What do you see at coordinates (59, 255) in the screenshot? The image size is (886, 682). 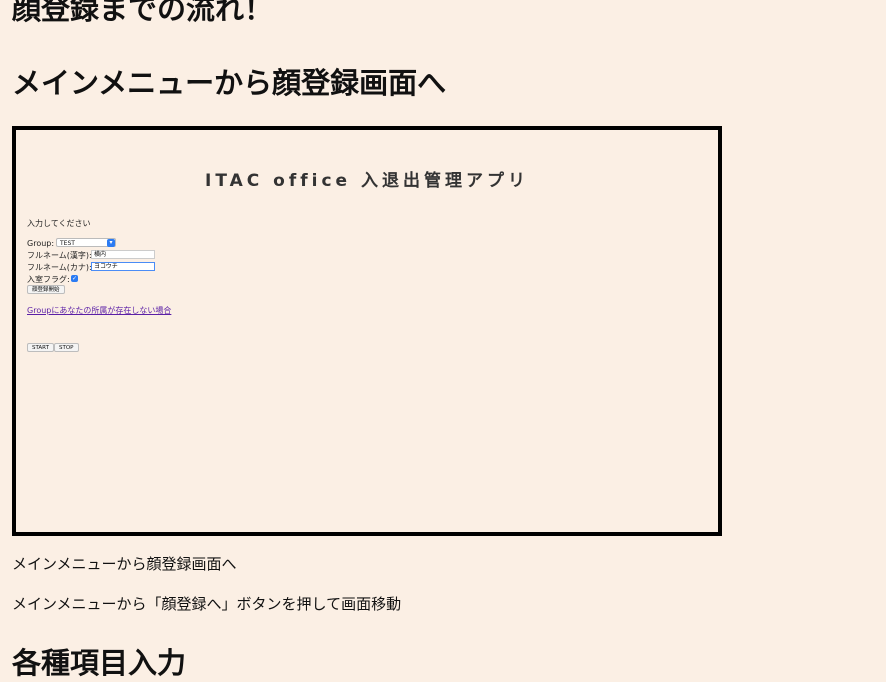 I see `kanji-label: フルネーム(漢字):` at bounding box center [59, 255].